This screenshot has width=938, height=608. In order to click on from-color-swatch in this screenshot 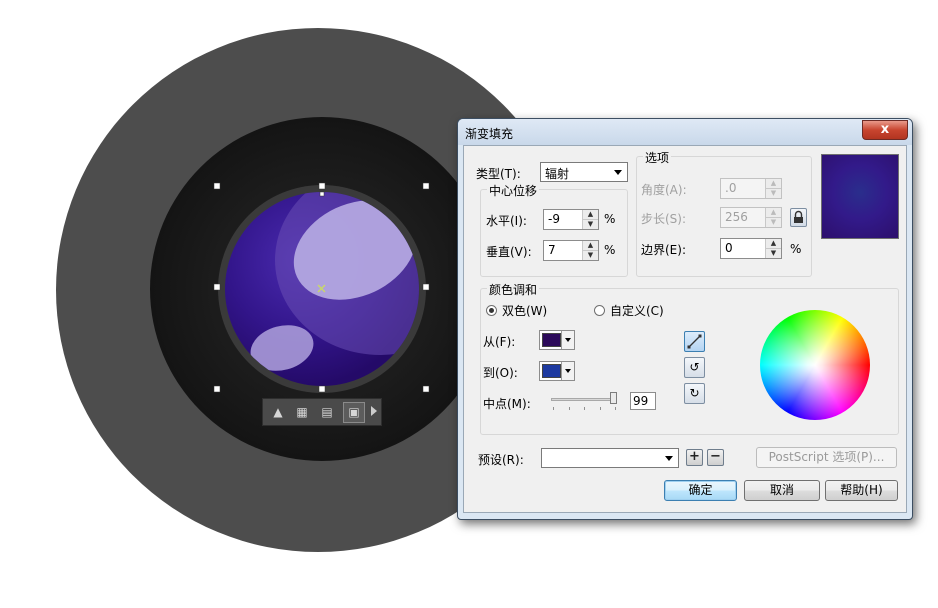, I will do `click(551, 340)`.